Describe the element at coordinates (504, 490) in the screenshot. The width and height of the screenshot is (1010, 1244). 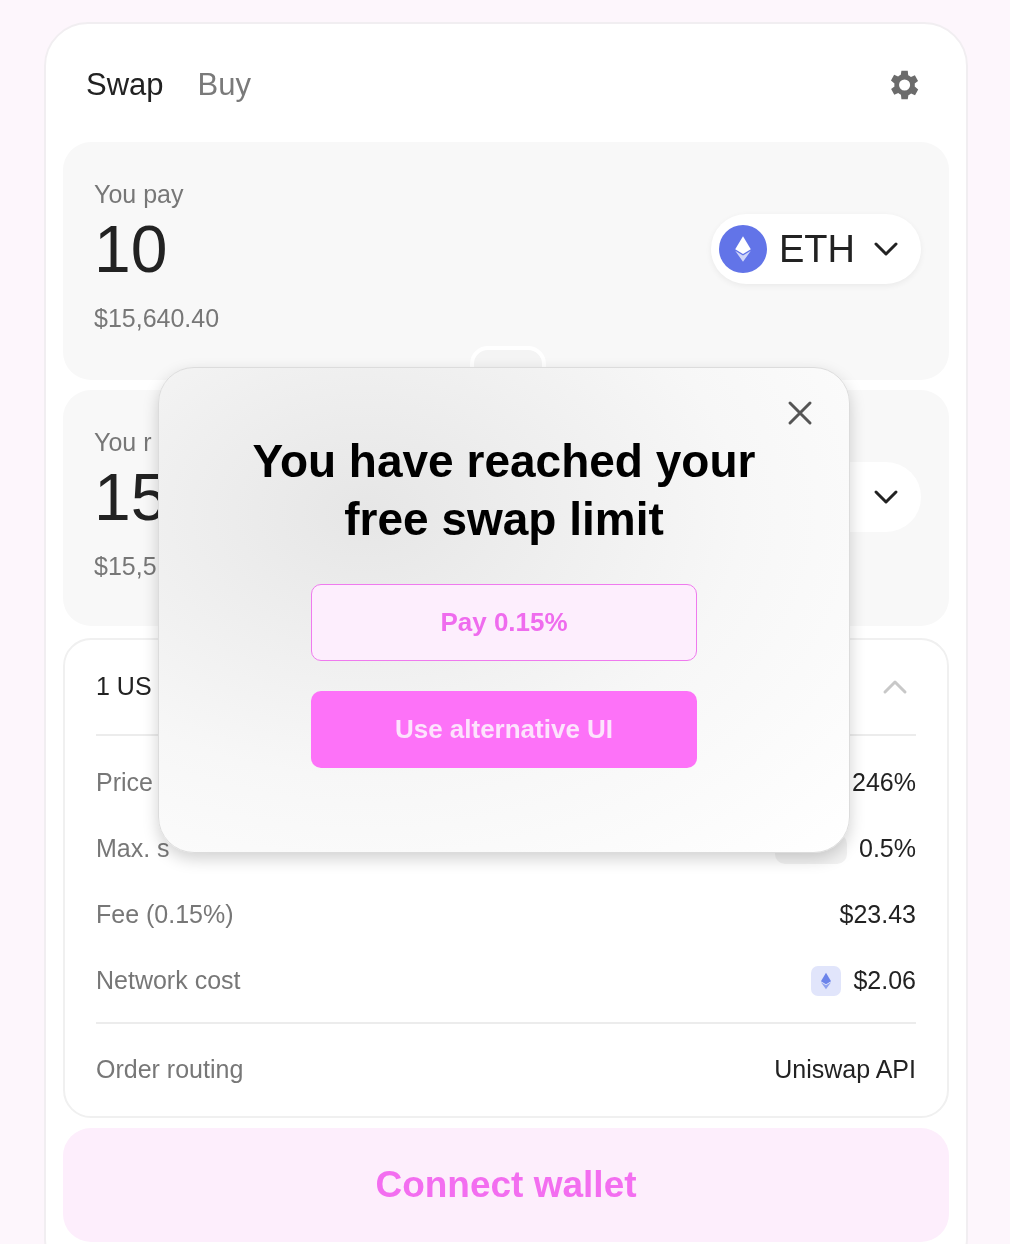
I see `dialog-title: You have reached your free swap limit` at that location.